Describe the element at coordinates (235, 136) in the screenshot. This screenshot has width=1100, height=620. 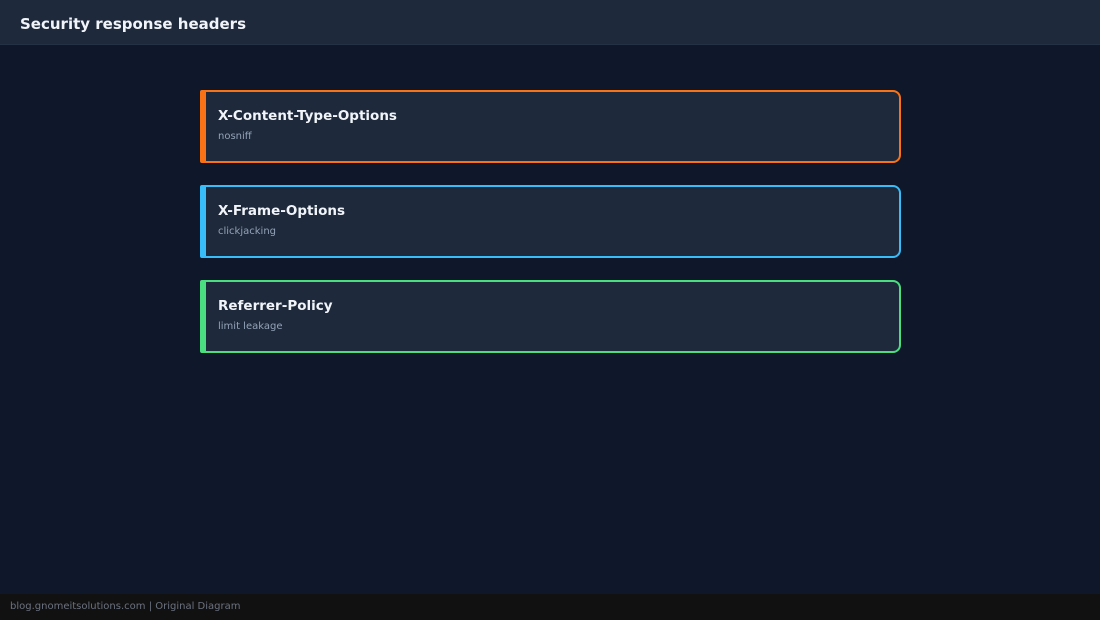
I see `card-subtitle: nosniff` at that location.